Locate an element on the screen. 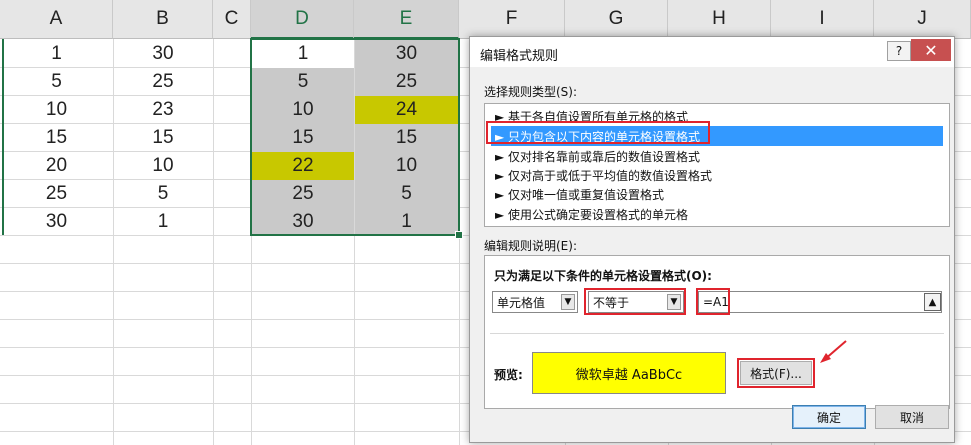  rule-type-item: ► 仅对高于或低于平均值的数值设置格式 is located at coordinates (717, 175).